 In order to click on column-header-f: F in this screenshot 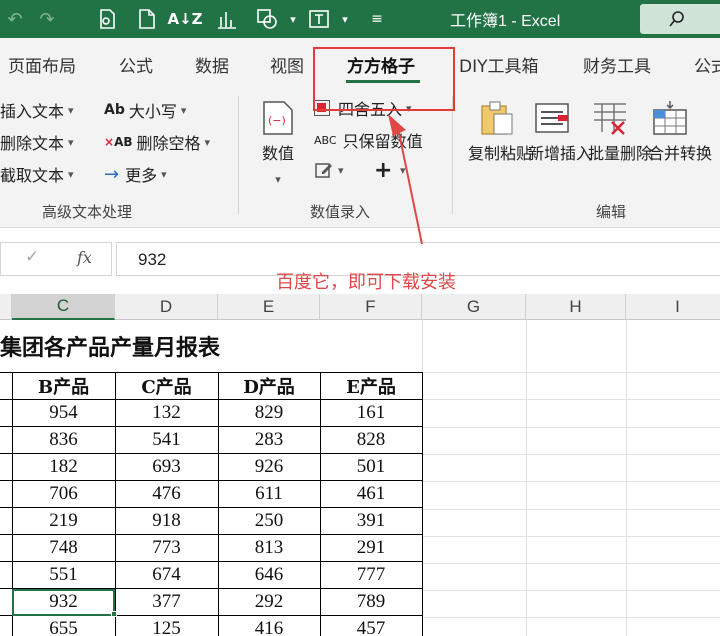, I will do `click(371, 307)`.